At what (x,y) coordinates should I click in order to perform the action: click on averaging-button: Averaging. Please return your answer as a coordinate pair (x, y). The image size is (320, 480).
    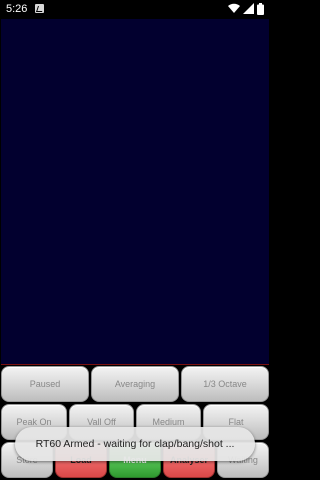
    Looking at the image, I should click on (135, 384).